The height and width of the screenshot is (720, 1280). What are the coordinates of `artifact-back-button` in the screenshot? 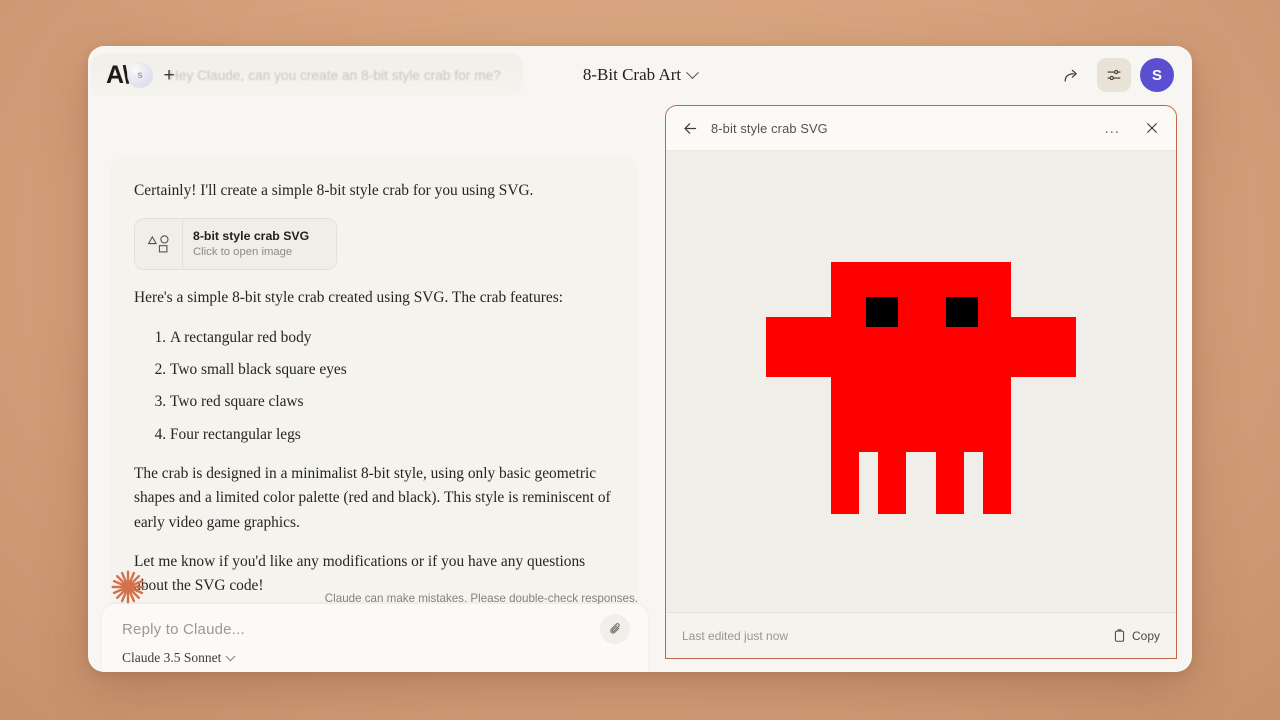 It's located at (690, 128).